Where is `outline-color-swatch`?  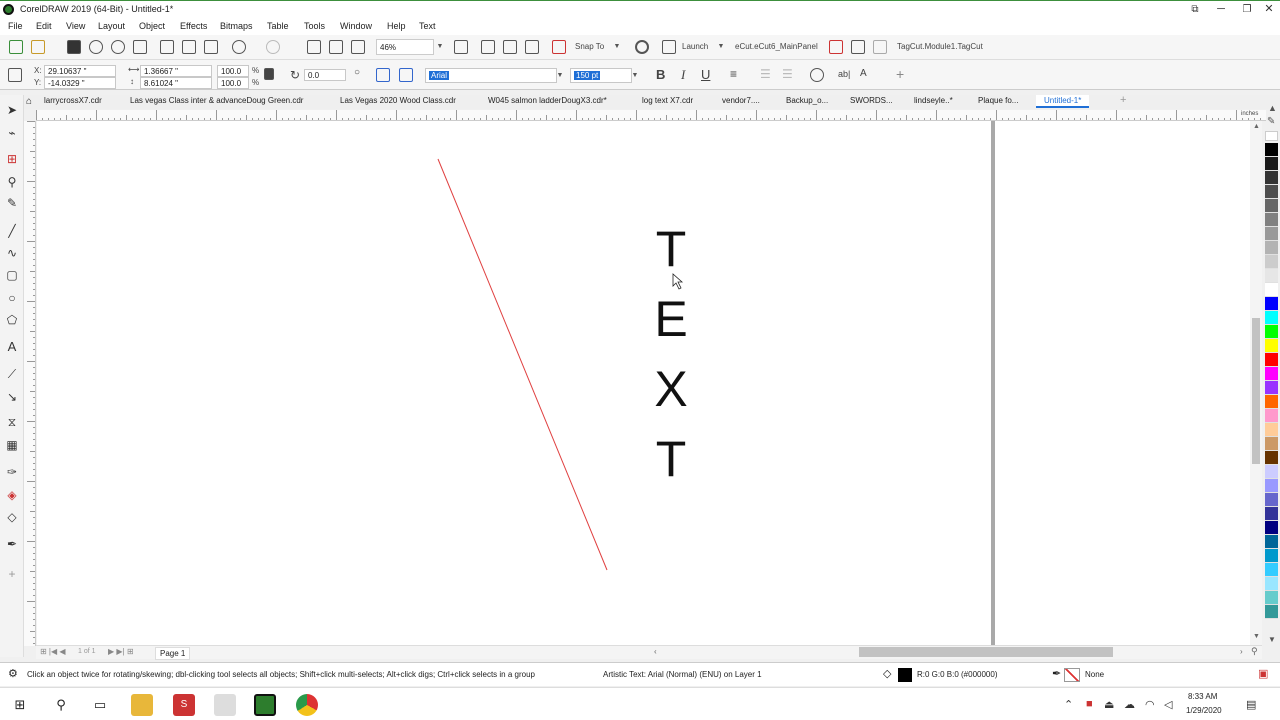
outline-color-swatch is located at coordinates (1072, 675).